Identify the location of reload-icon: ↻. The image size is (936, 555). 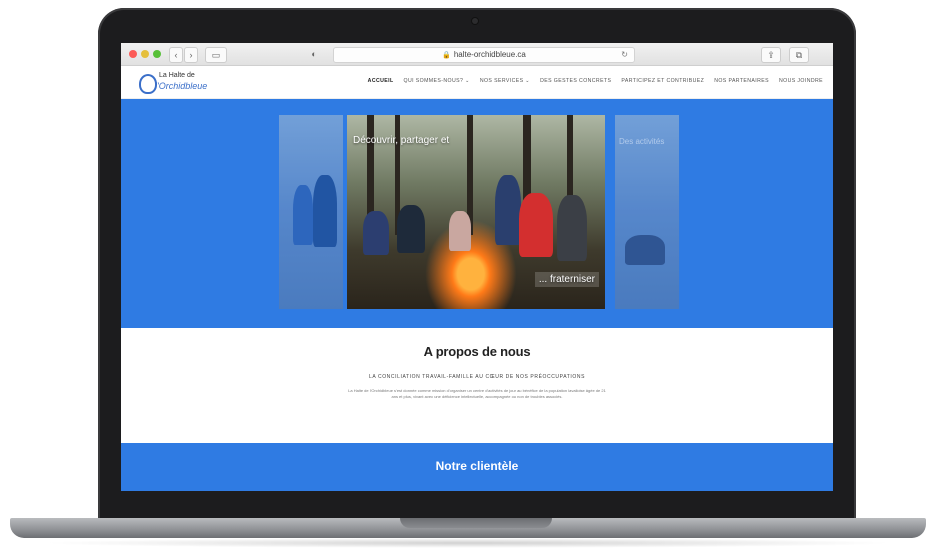
(624, 55).